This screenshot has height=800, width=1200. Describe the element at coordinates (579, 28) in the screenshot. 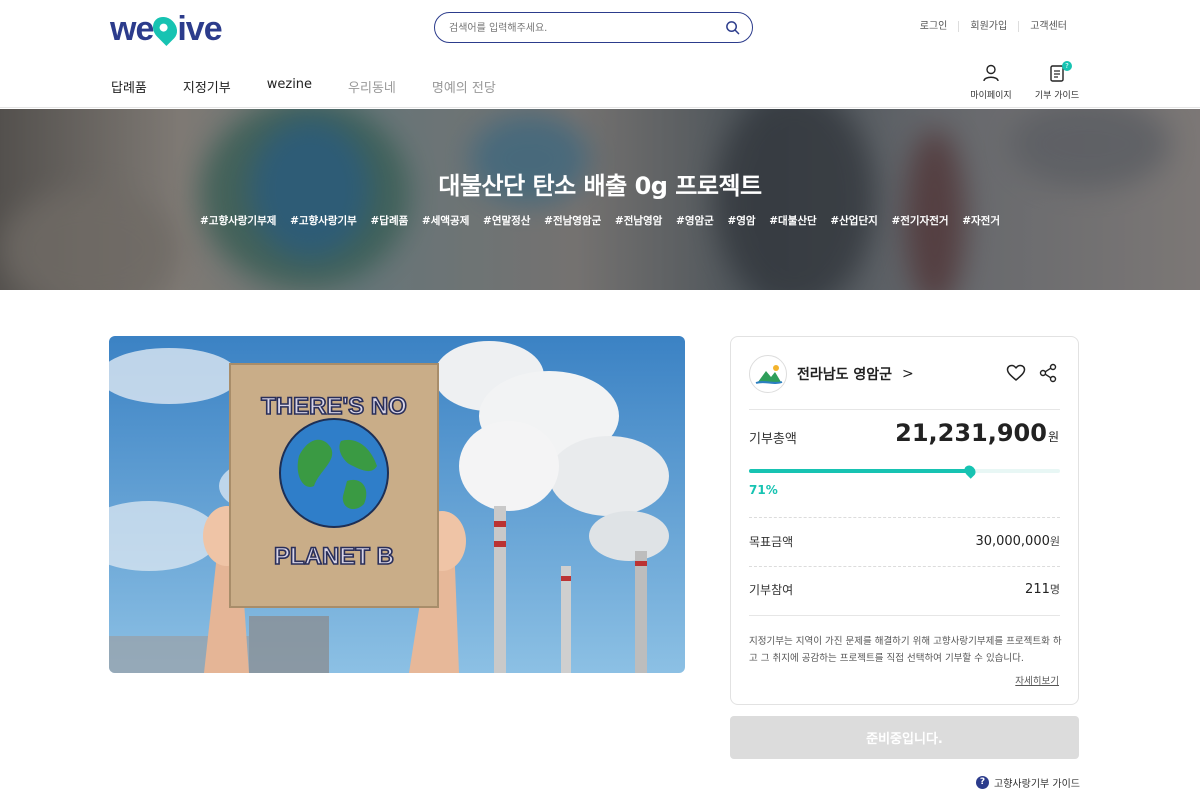

I see `search-input` at that location.